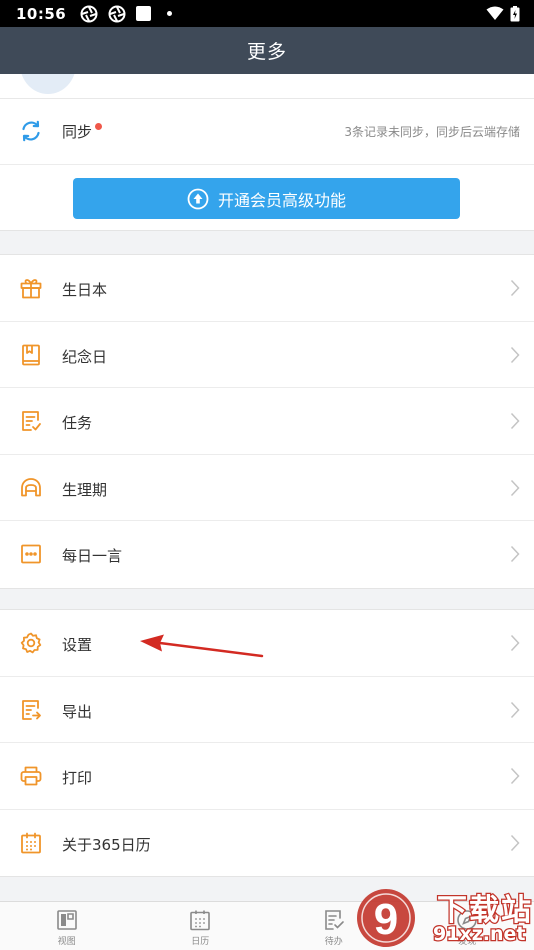 This screenshot has height=950, width=534. Describe the element at coordinates (200, 920) in the screenshot. I see `calendar-tab-icon` at that location.